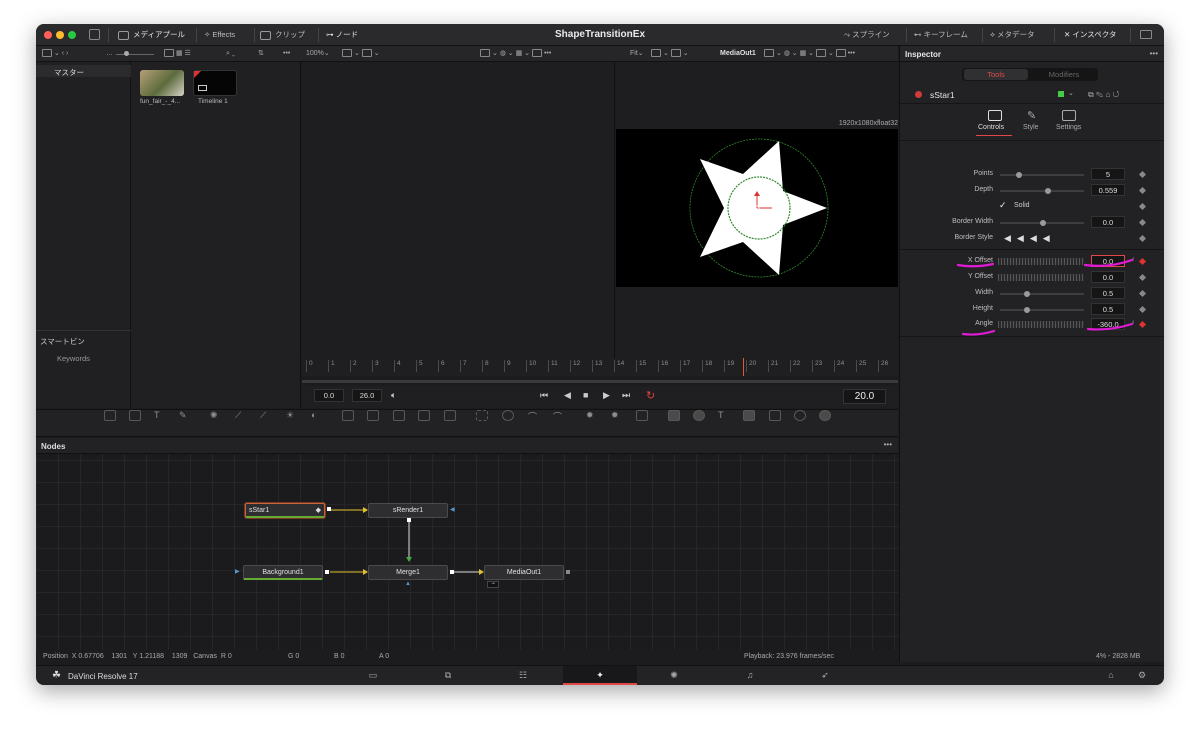 The image size is (1200, 733). Describe the element at coordinates (317, 415) in the screenshot. I see `blur-tool-icon: ◐` at that location.